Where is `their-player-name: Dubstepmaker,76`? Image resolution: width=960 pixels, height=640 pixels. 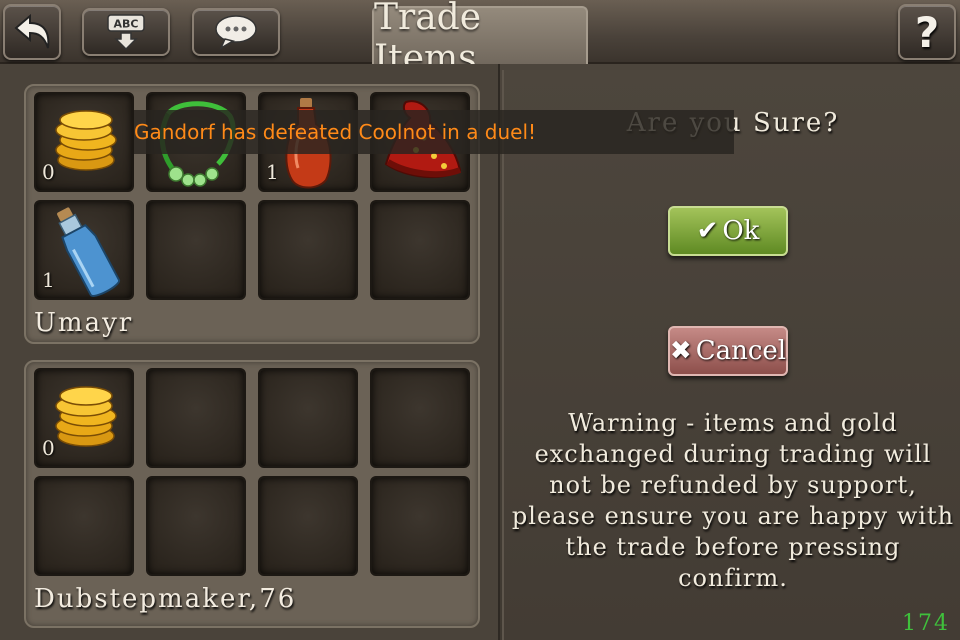 their-player-name: Dubstepmaker,76 is located at coordinates (165, 599).